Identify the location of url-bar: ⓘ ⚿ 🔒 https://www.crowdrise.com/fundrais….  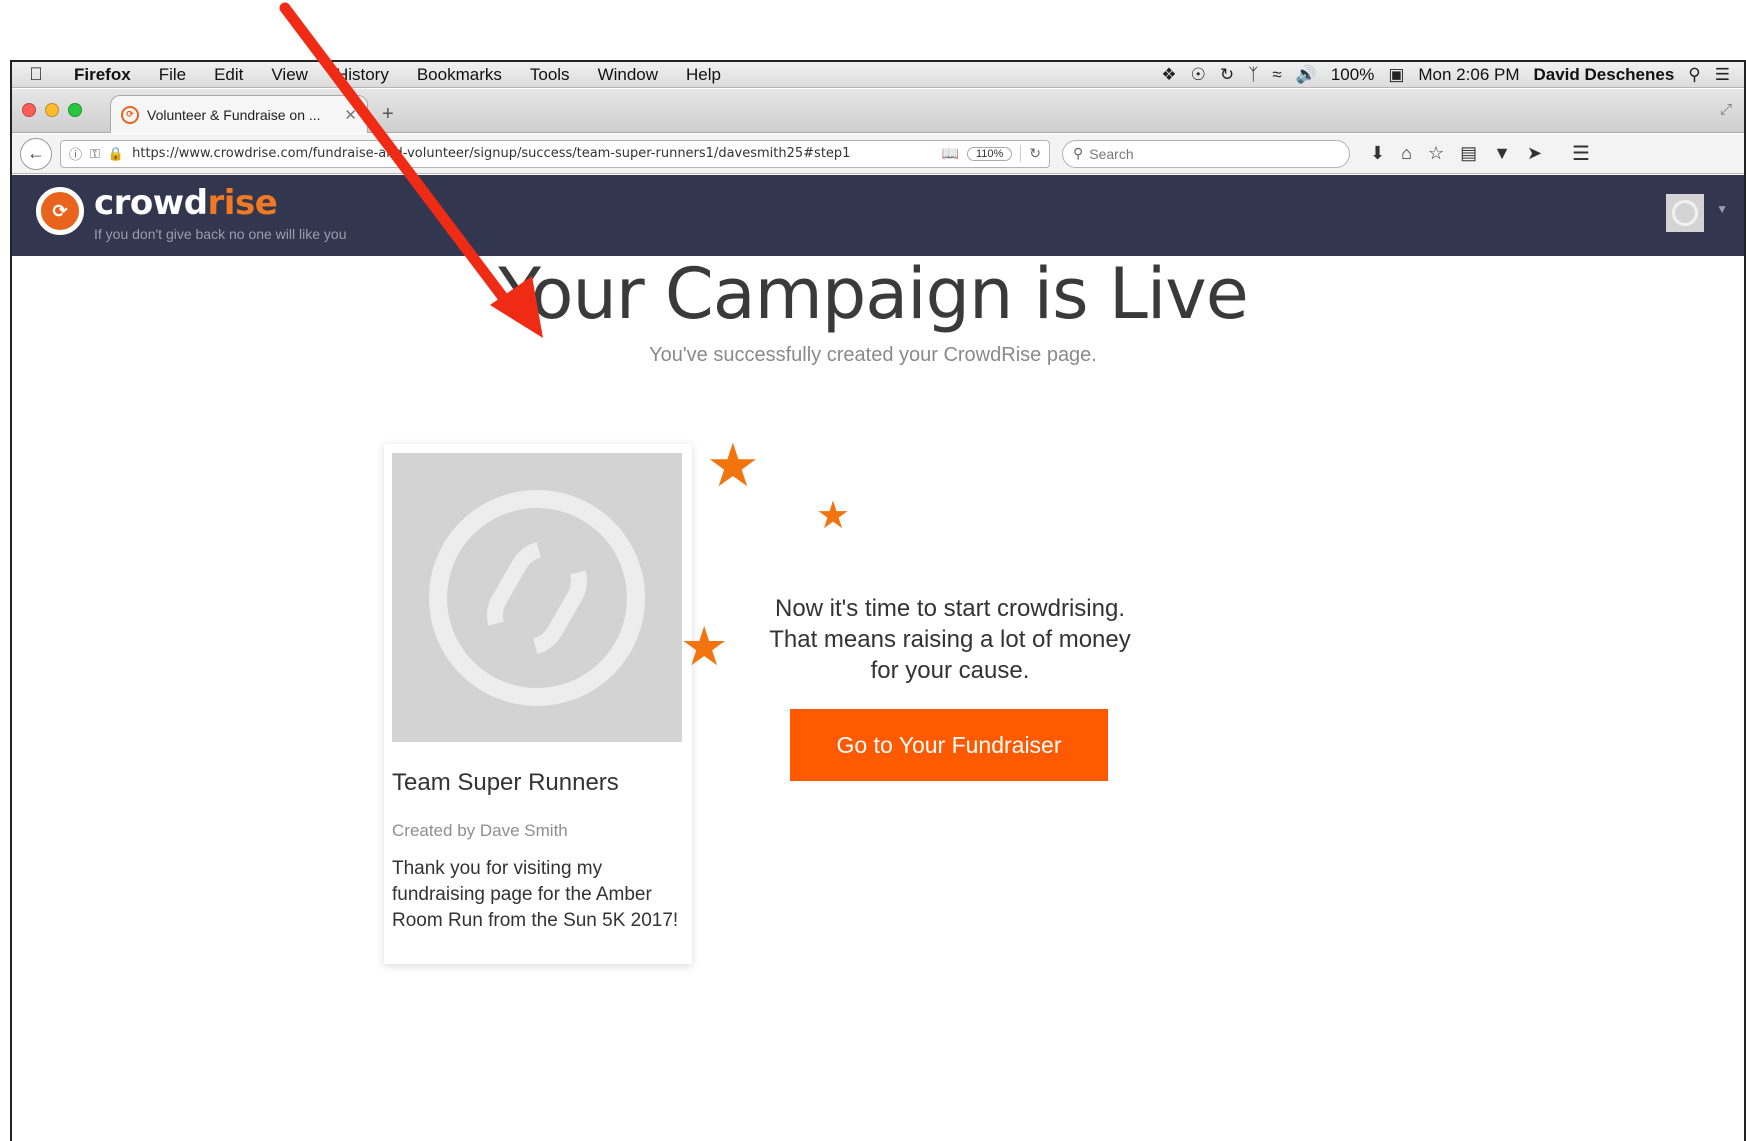
(555, 153).